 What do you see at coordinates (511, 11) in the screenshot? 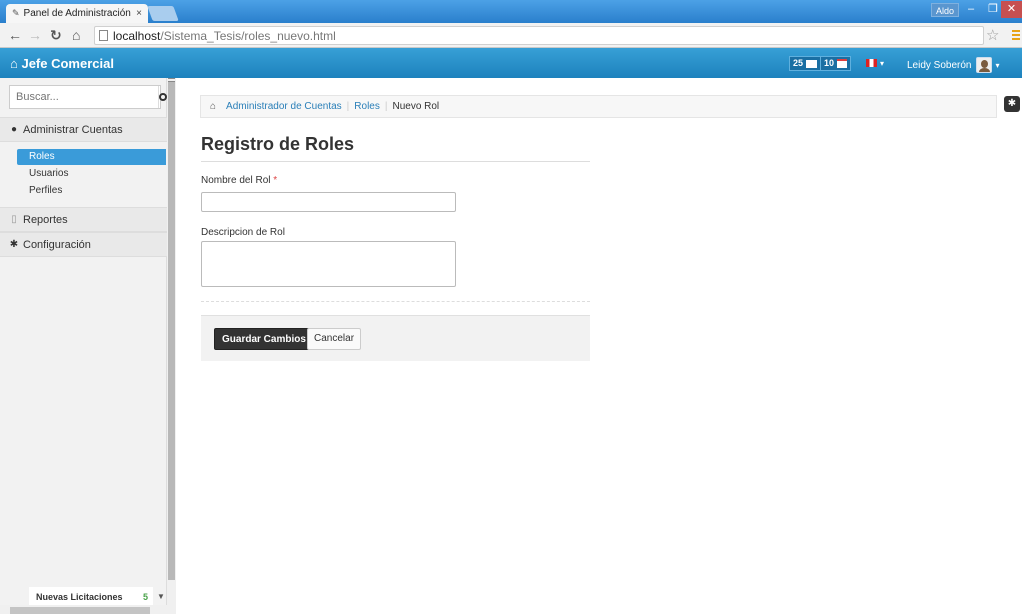
I see `browser-titlebar: ✎ Panel de Administración × Aldo – ❐ ✕` at bounding box center [511, 11].